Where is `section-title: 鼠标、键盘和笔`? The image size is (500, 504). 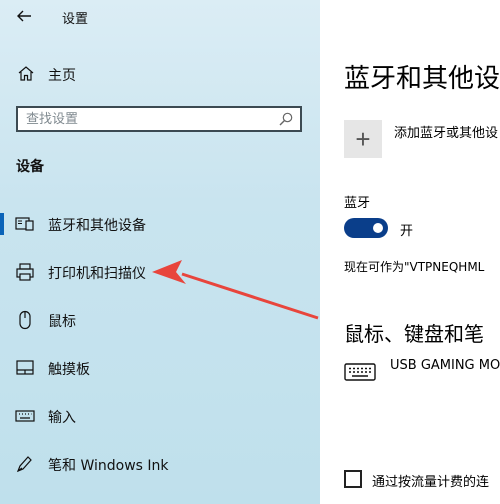 section-title: 鼠标、键盘和笔 is located at coordinates (414, 334).